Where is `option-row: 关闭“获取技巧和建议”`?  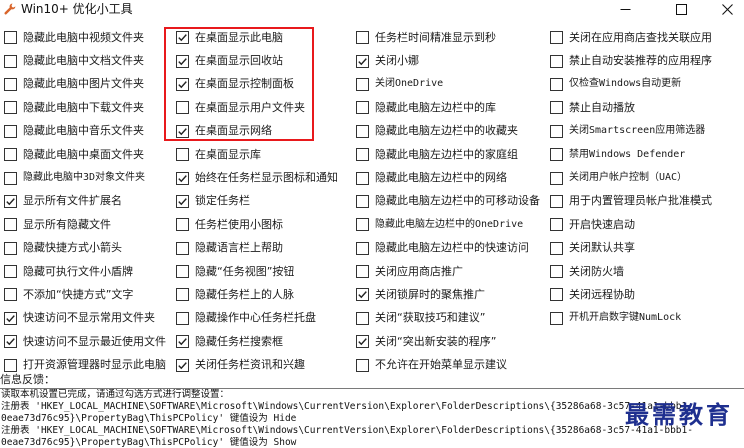
option-row: 关闭“获取技巧和建议” is located at coordinates (448, 318).